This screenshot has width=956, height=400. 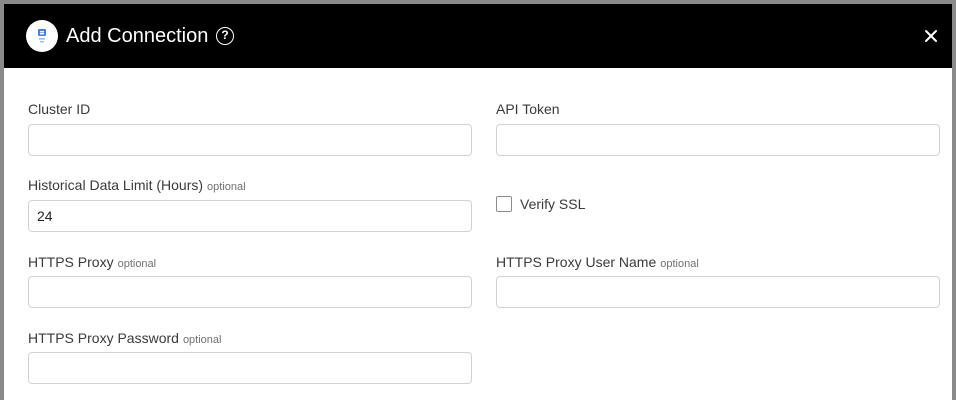 I want to click on cluster-id-label-text: Cluster ID, so click(x=59, y=109).